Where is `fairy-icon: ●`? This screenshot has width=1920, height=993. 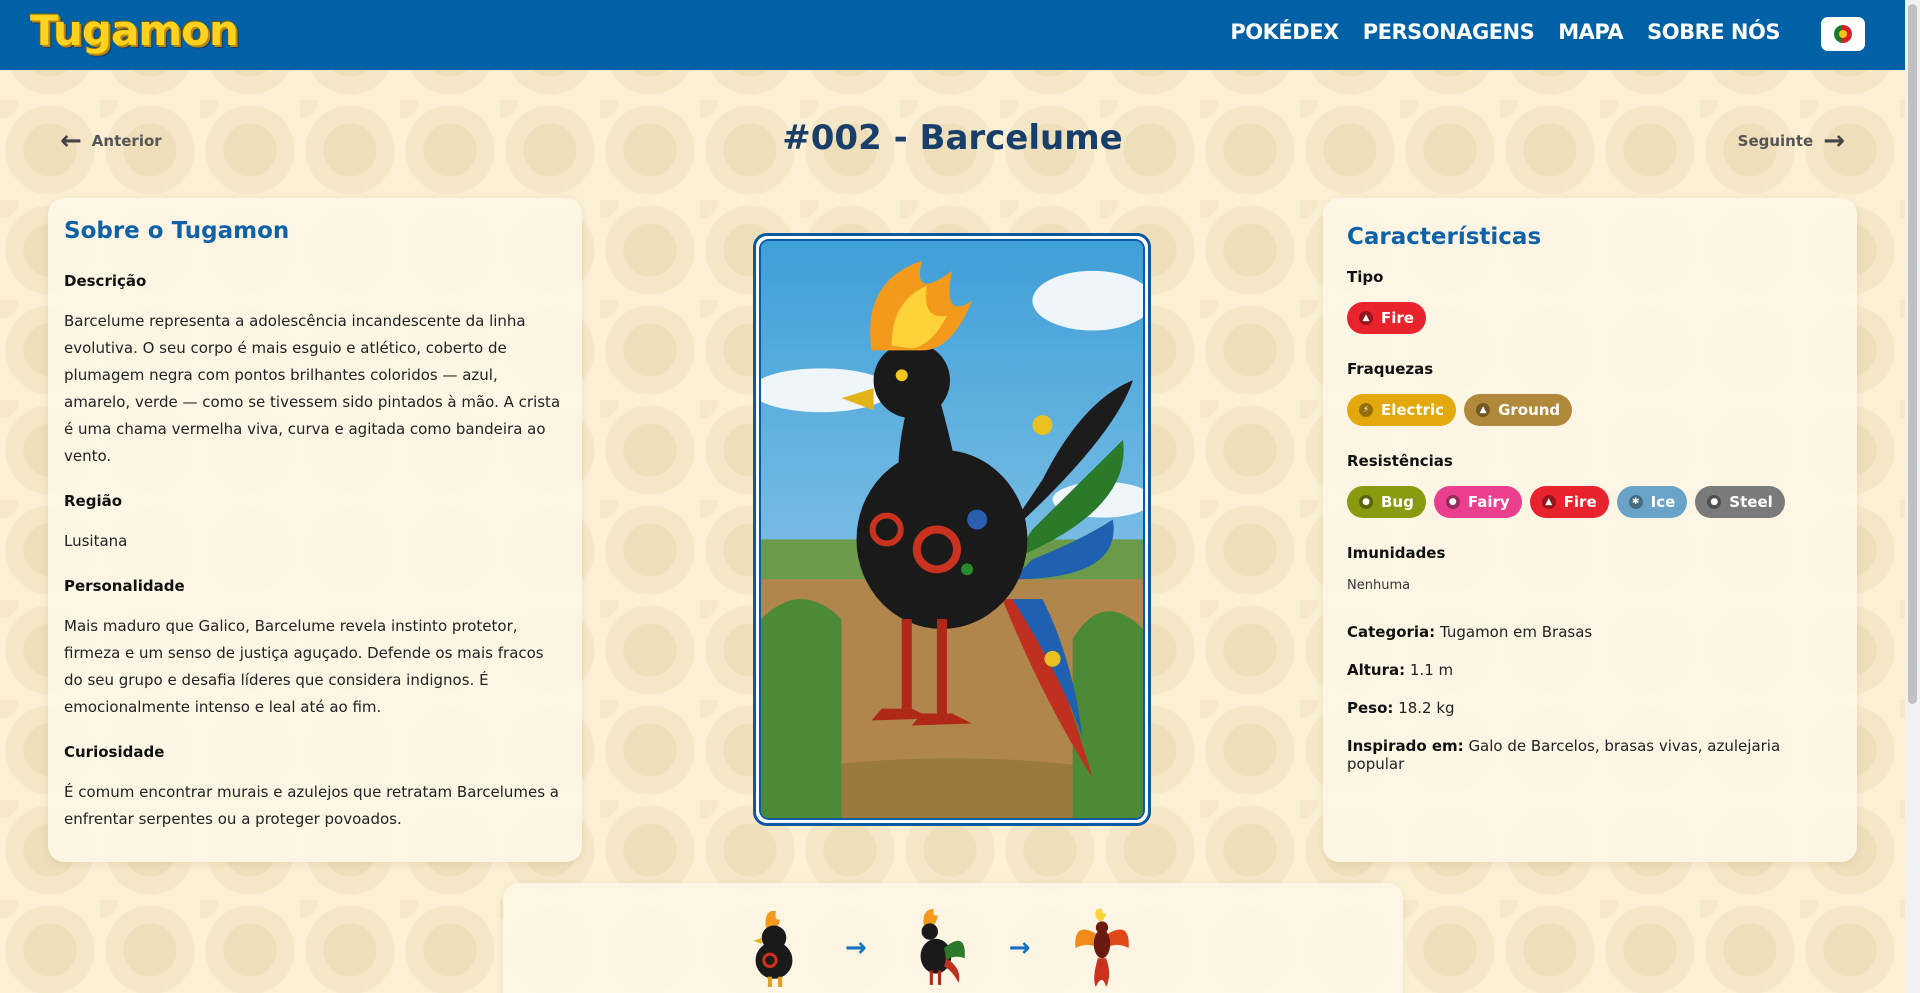
fairy-icon: ● is located at coordinates (1452, 502).